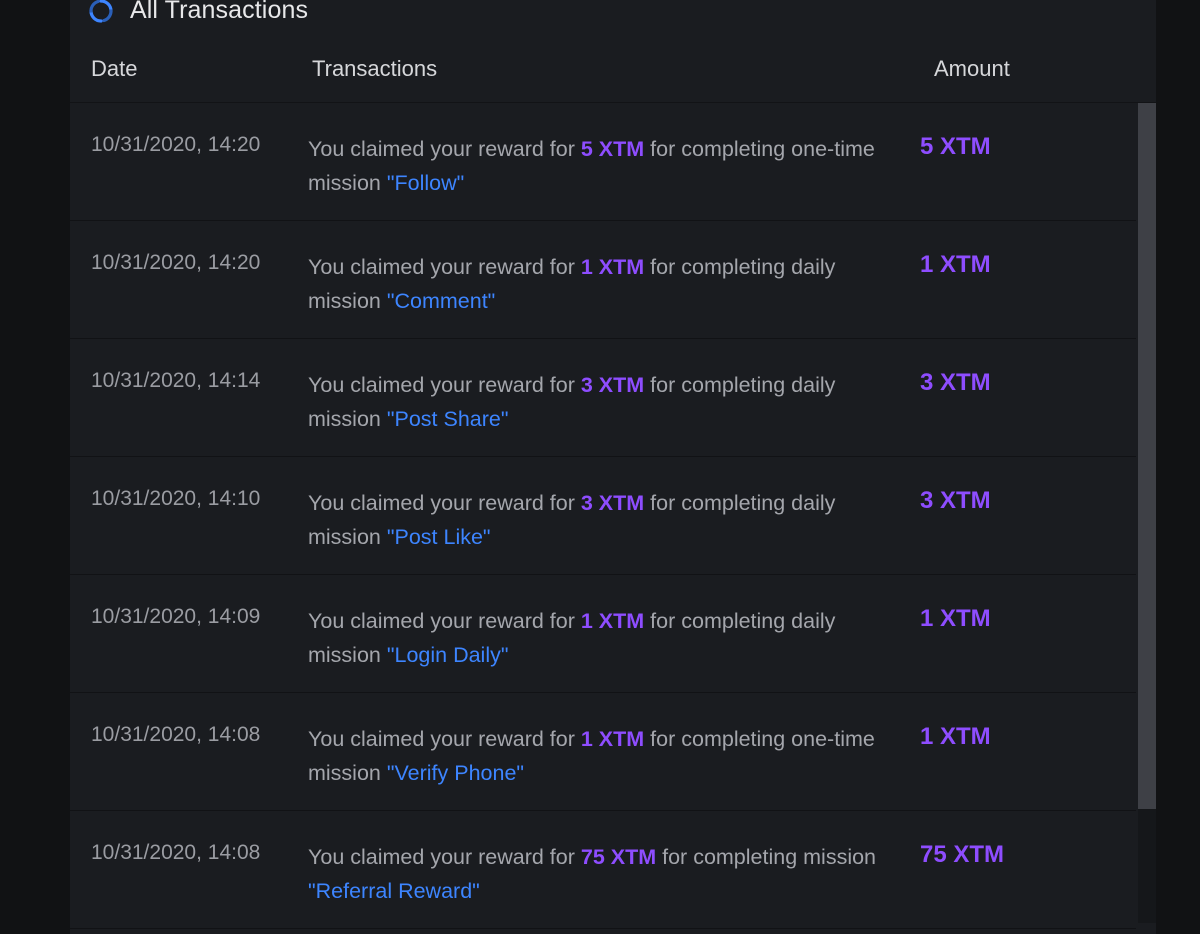 The image size is (1200, 934). Describe the element at coordinates (219, 12) in the screenshot. I see `page-title: All Transactions` at that location.